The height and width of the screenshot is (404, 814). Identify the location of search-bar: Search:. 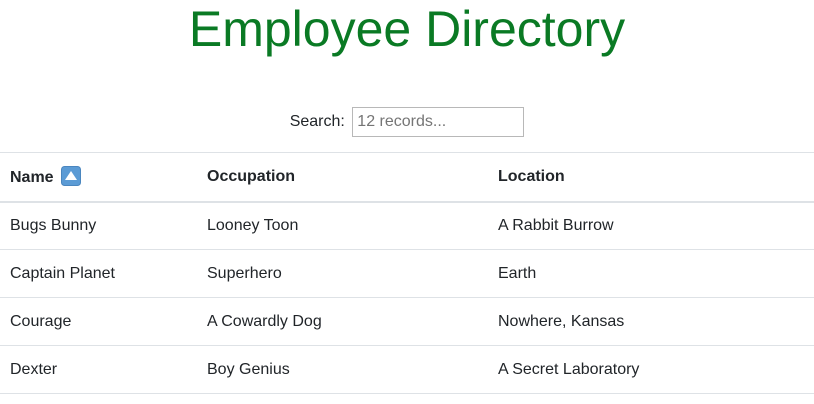
(407, 122).